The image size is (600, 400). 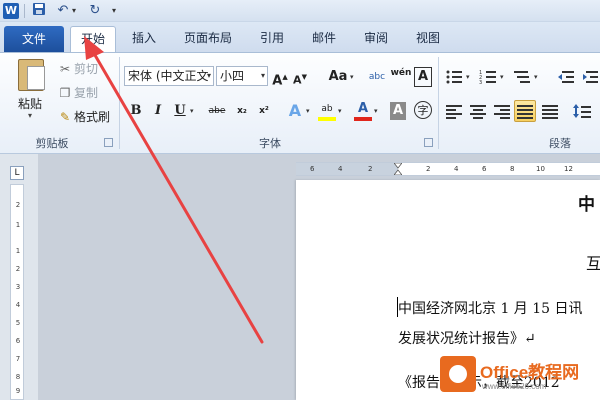 What do you see at coordinates (272, 39) in the screenshot?
I see `tab-references: 引用` at bounding box center [272, 39].